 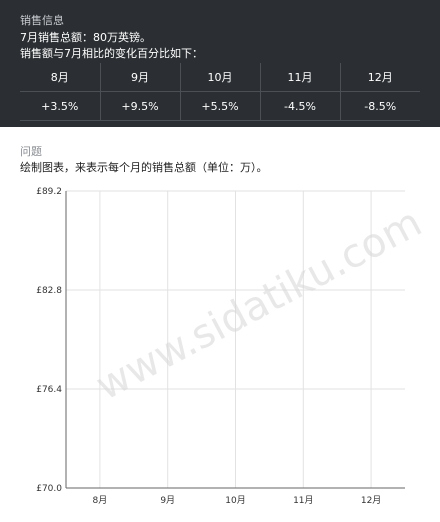 I want to click on y-tick-label: £76.4, so click(x=49, y=390).